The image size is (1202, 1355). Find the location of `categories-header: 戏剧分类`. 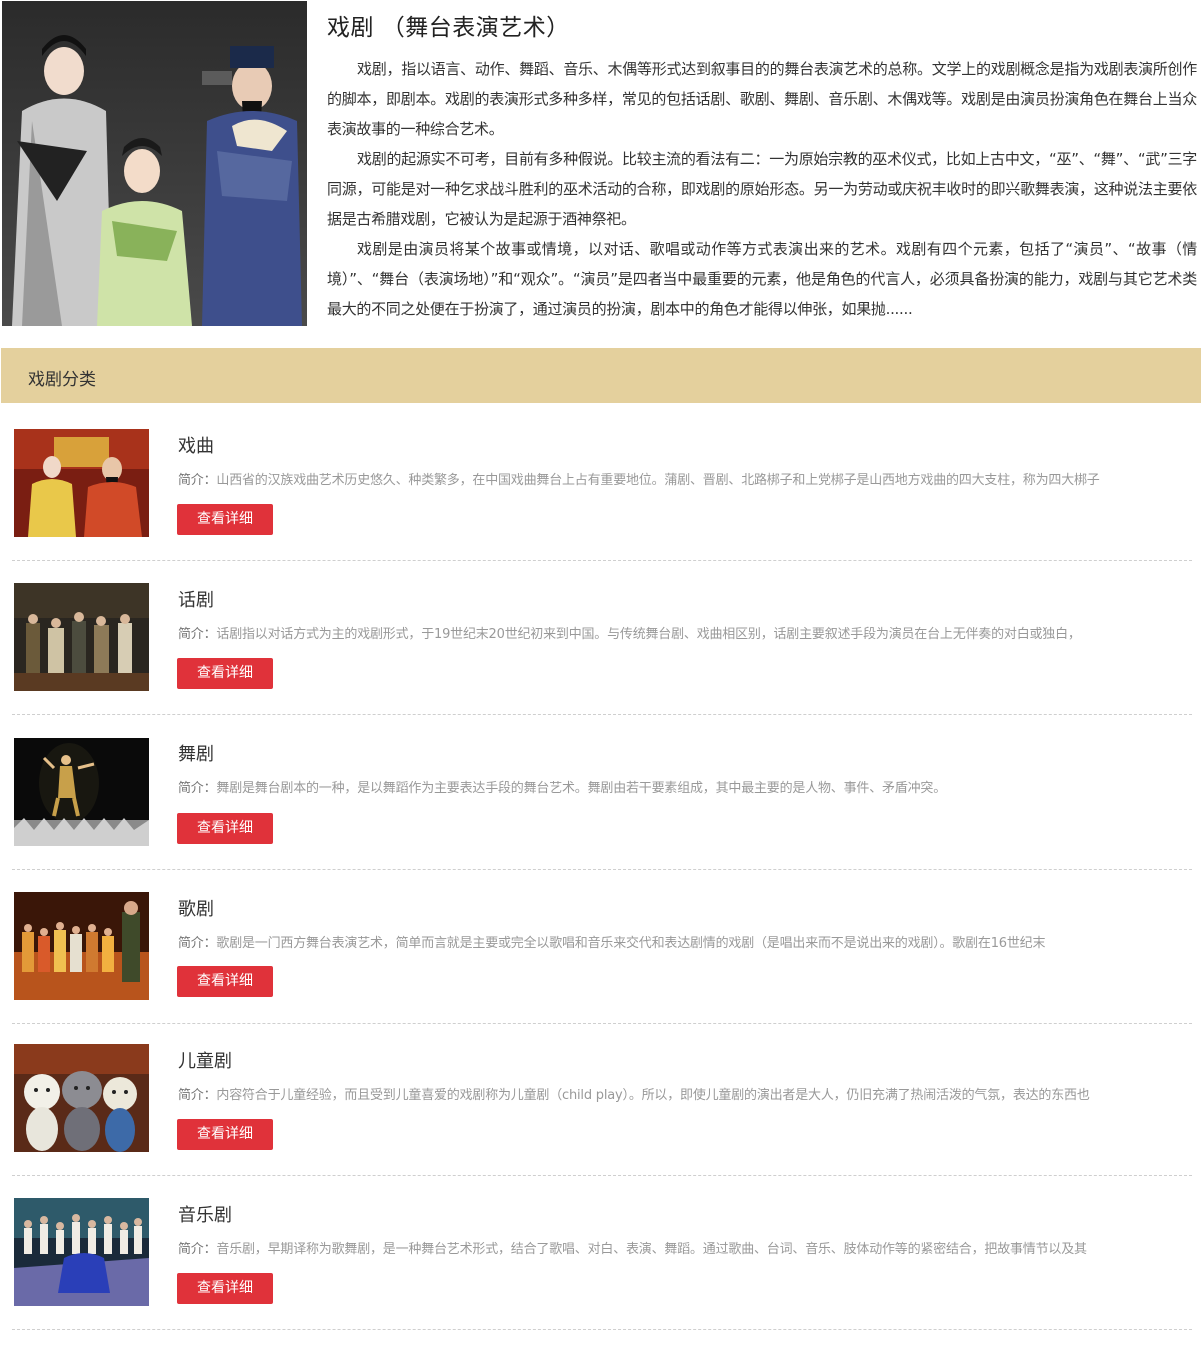

categories-header: 戏剧分类 is located at coordinates (601, 375).